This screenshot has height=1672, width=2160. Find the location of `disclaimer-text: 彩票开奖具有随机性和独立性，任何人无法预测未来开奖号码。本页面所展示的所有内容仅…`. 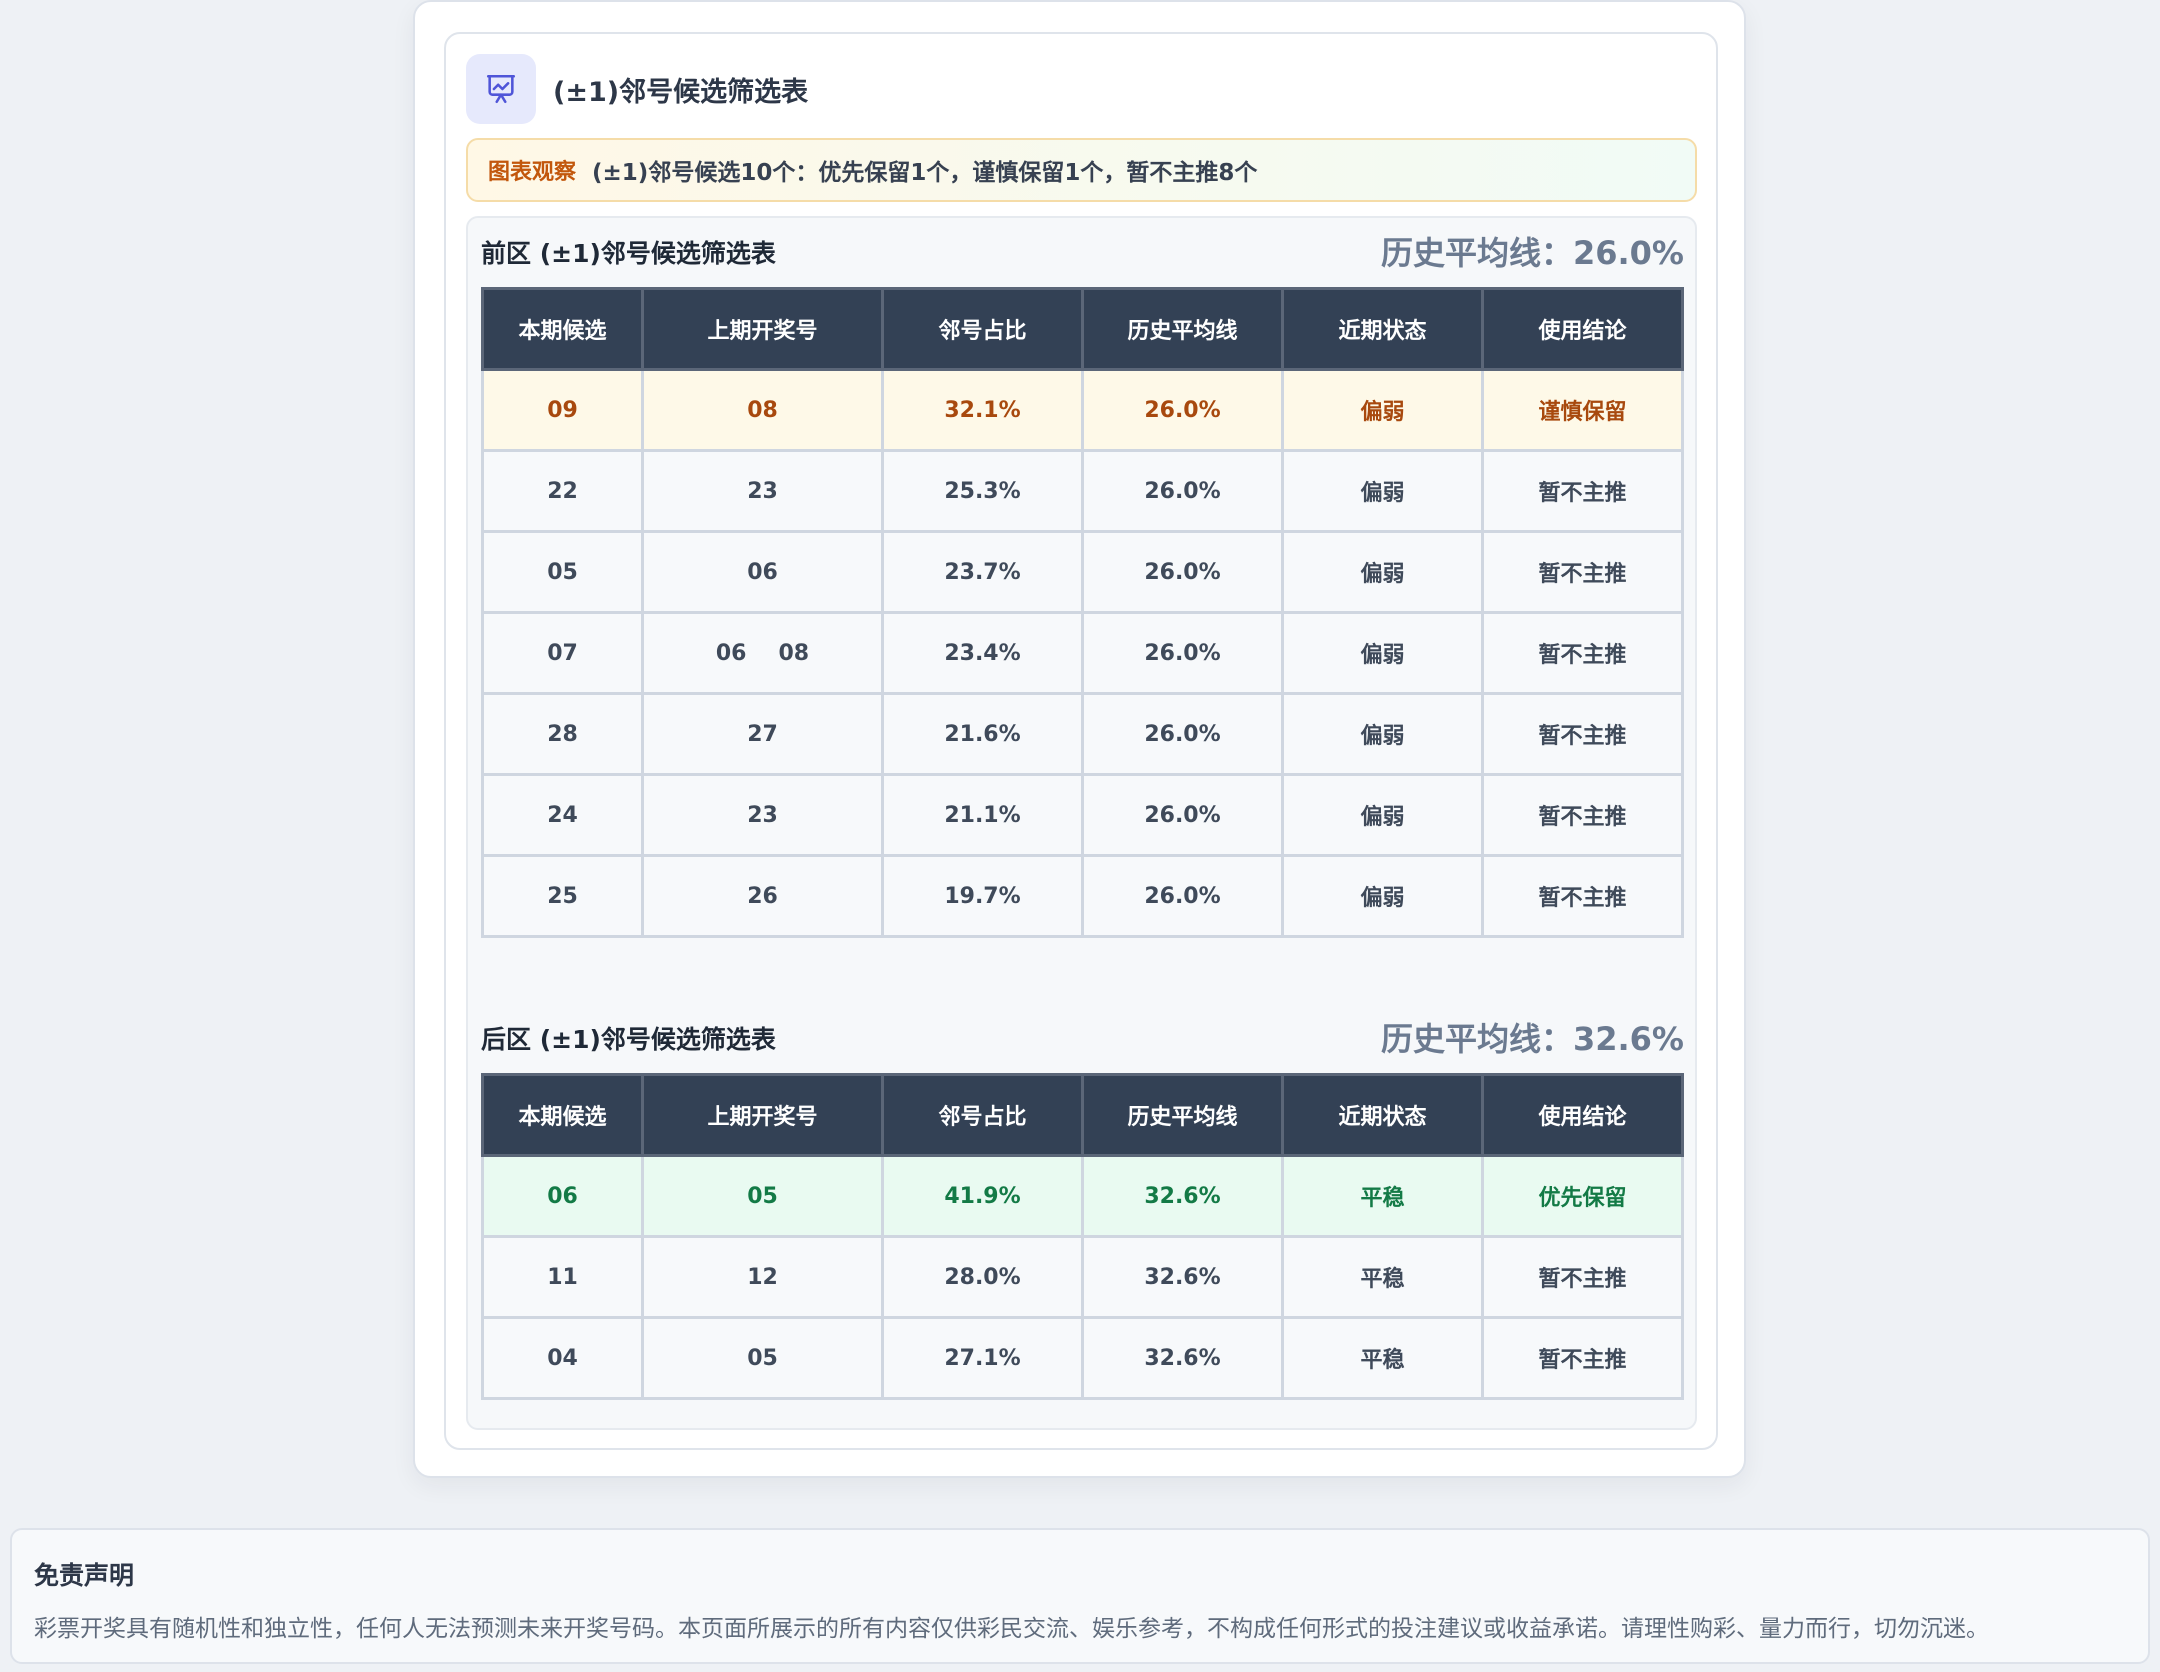

disclaimer-text: 彩票开奖具有随机性和独立性，任何人无法预测未来开奖号码。本页面所展示的所有内容仅… is located at coordinates (1011, 1629).